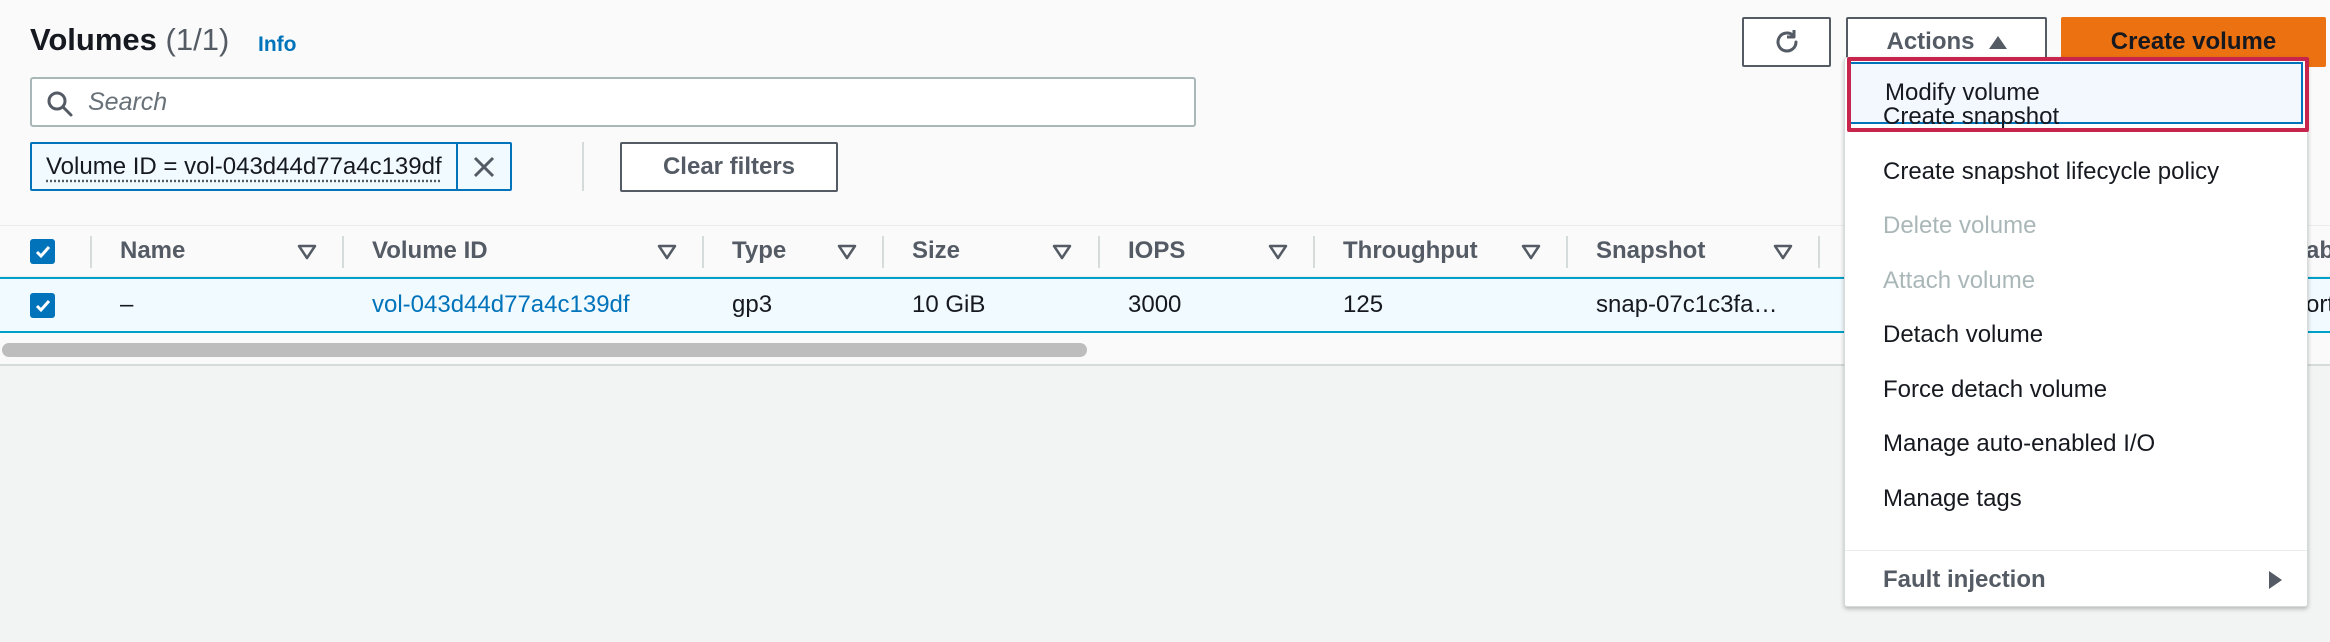 This screenshot has width=2330, height=642. Describe the element at coordinates (127, 304) in the screenshot. I see `cell-name: –` at that location.